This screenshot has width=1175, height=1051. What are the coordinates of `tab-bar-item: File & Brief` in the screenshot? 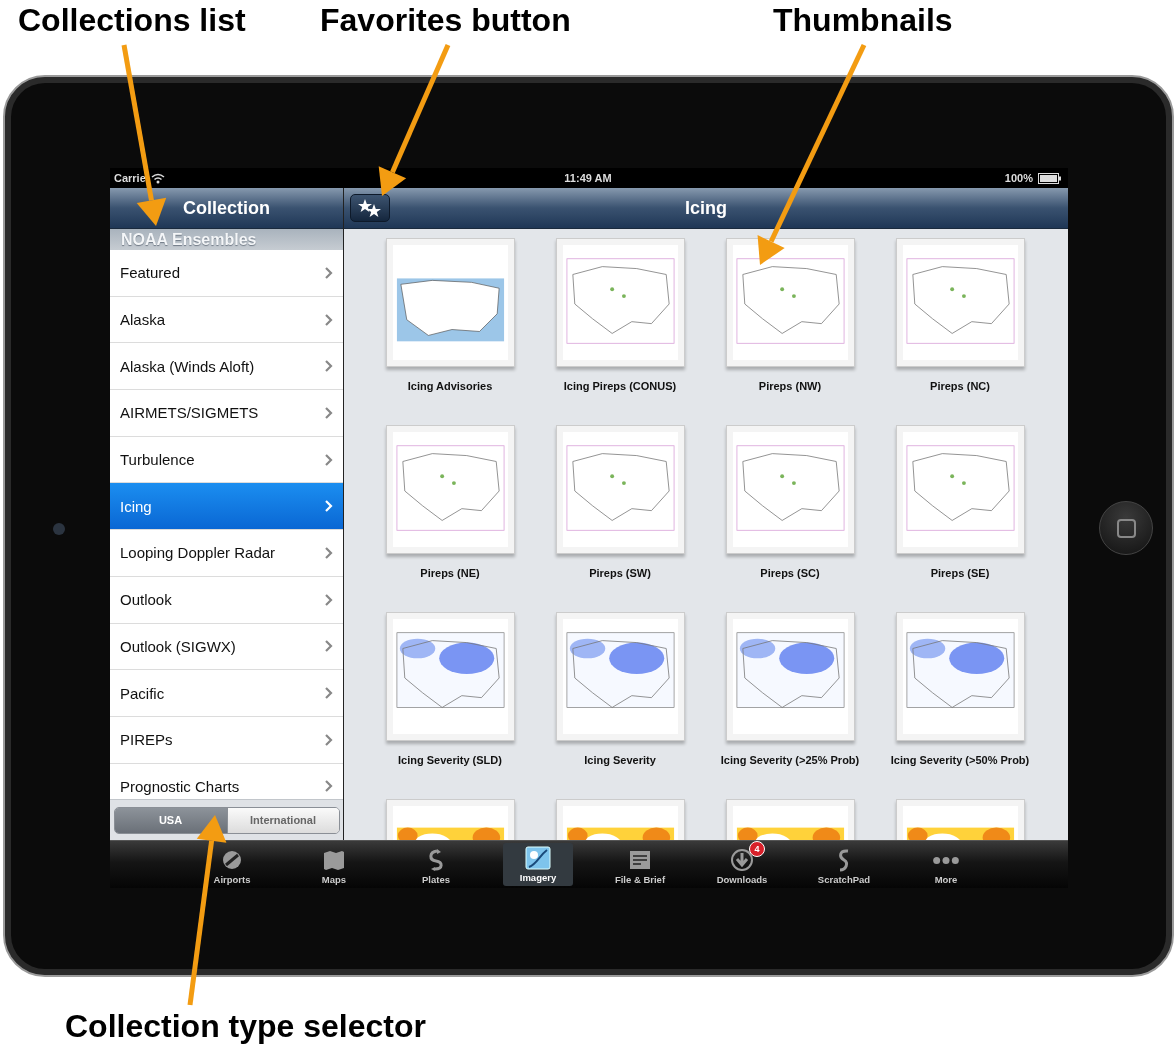 It's located at (640, 864).